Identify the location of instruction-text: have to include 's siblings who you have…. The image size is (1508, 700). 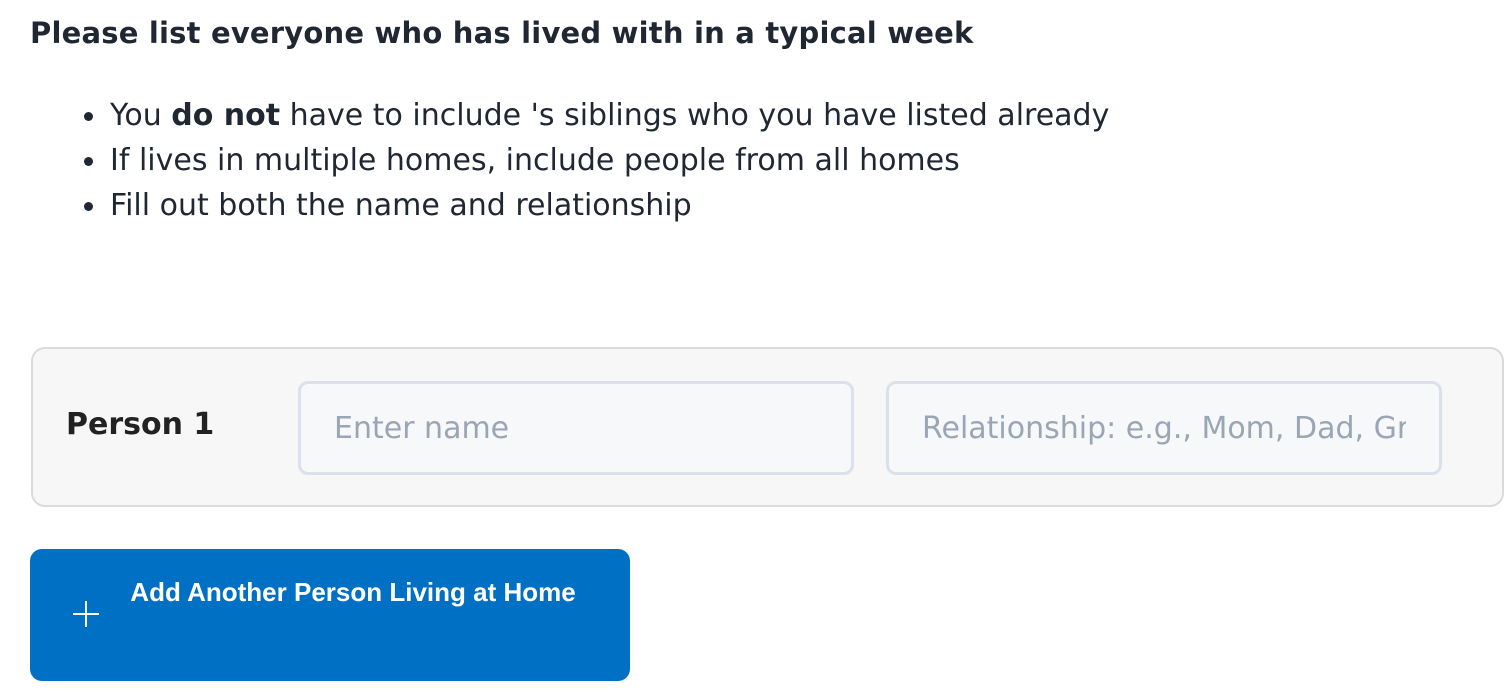
(695, 115).